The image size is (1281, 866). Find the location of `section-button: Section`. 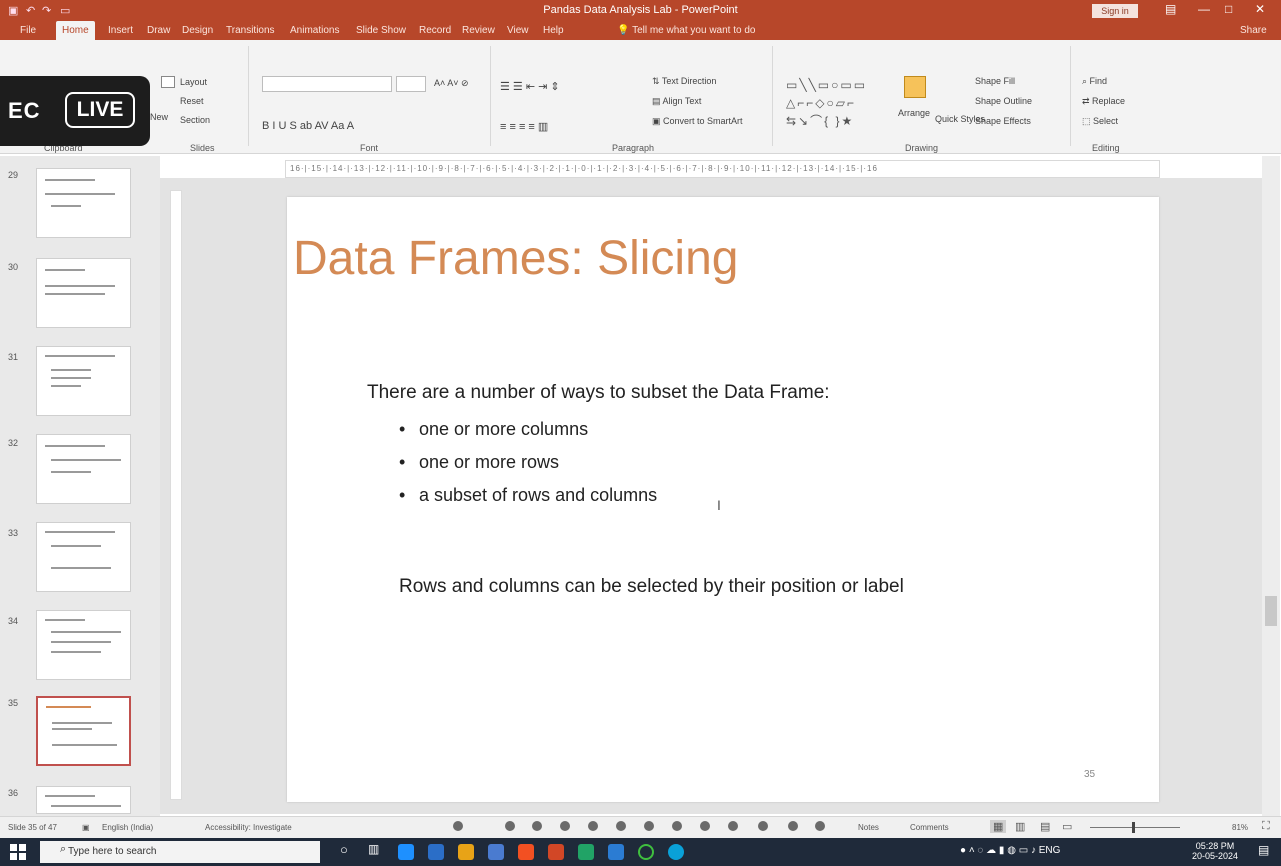

section-button: Section is located at coordinates (195, 120).